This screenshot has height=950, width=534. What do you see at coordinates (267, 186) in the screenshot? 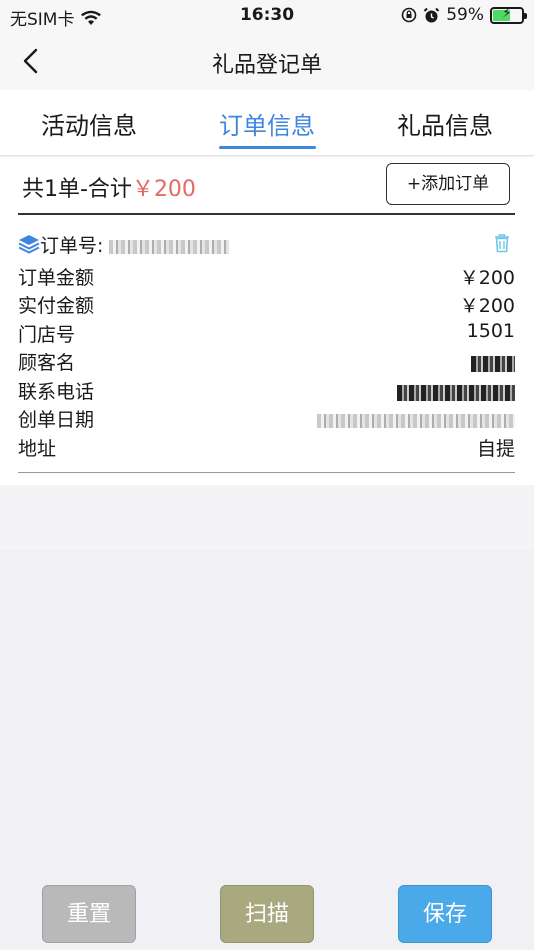
I see `order-summary: 共1单-合计￥200 +添加订单` at bounding box center [267, 186].